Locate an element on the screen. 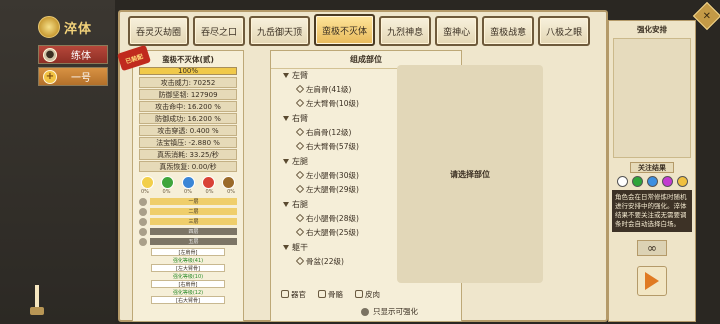  part-level: 强化等级(10) is located at coordinates (188, 277).